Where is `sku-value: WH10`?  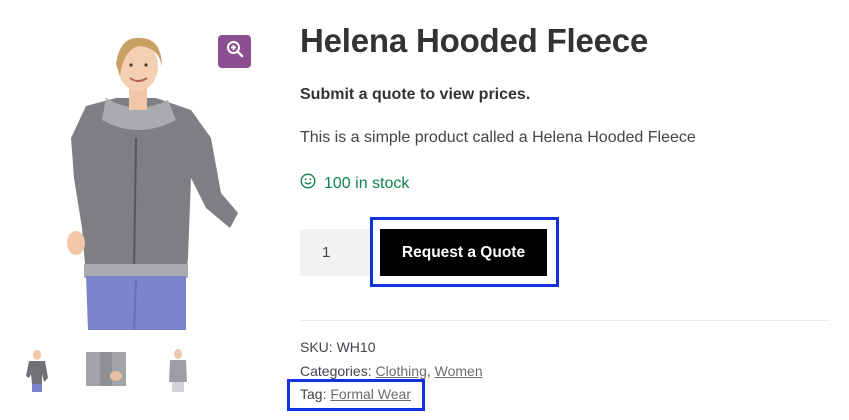 sku-value: WH10 is located at coordinates (356, 347).